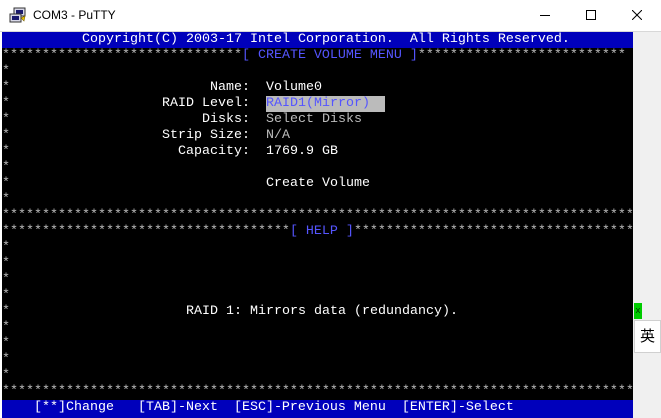  I want to click on capacity-value: 1769.9 GB, so click(302, 152).